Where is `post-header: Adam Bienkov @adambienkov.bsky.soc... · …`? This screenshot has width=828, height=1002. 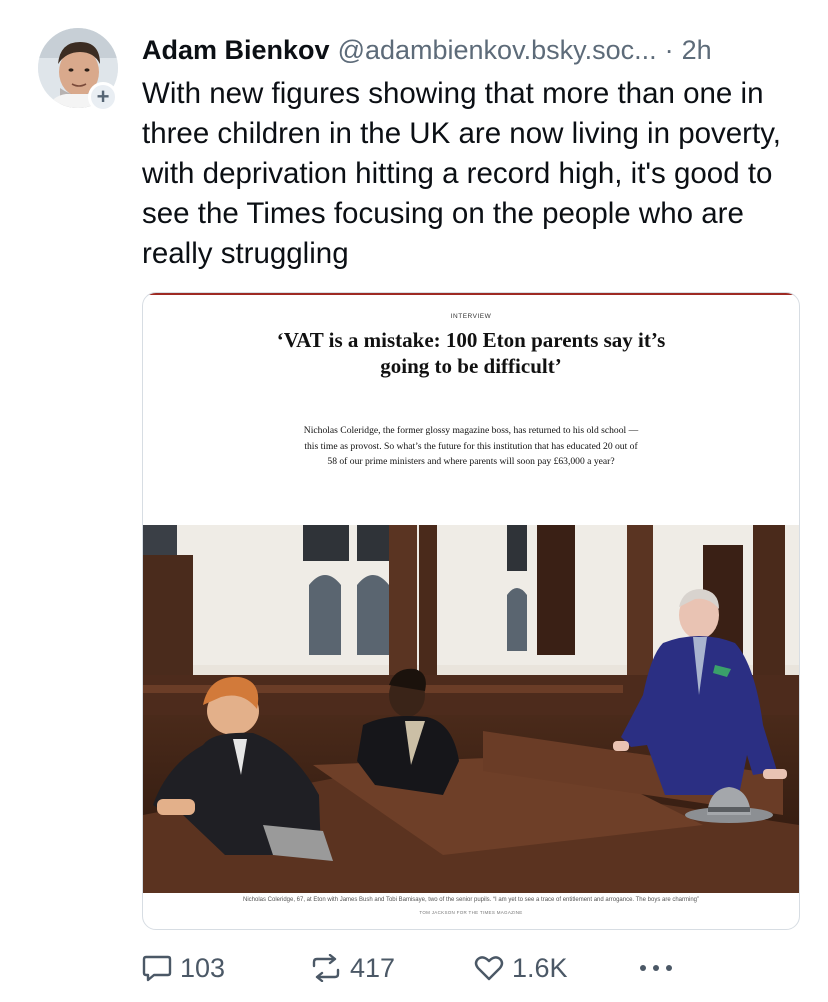 post-header: Adam Bienkov @adambienkov.bsky.soc... · … is located at coordinates (477, 50).